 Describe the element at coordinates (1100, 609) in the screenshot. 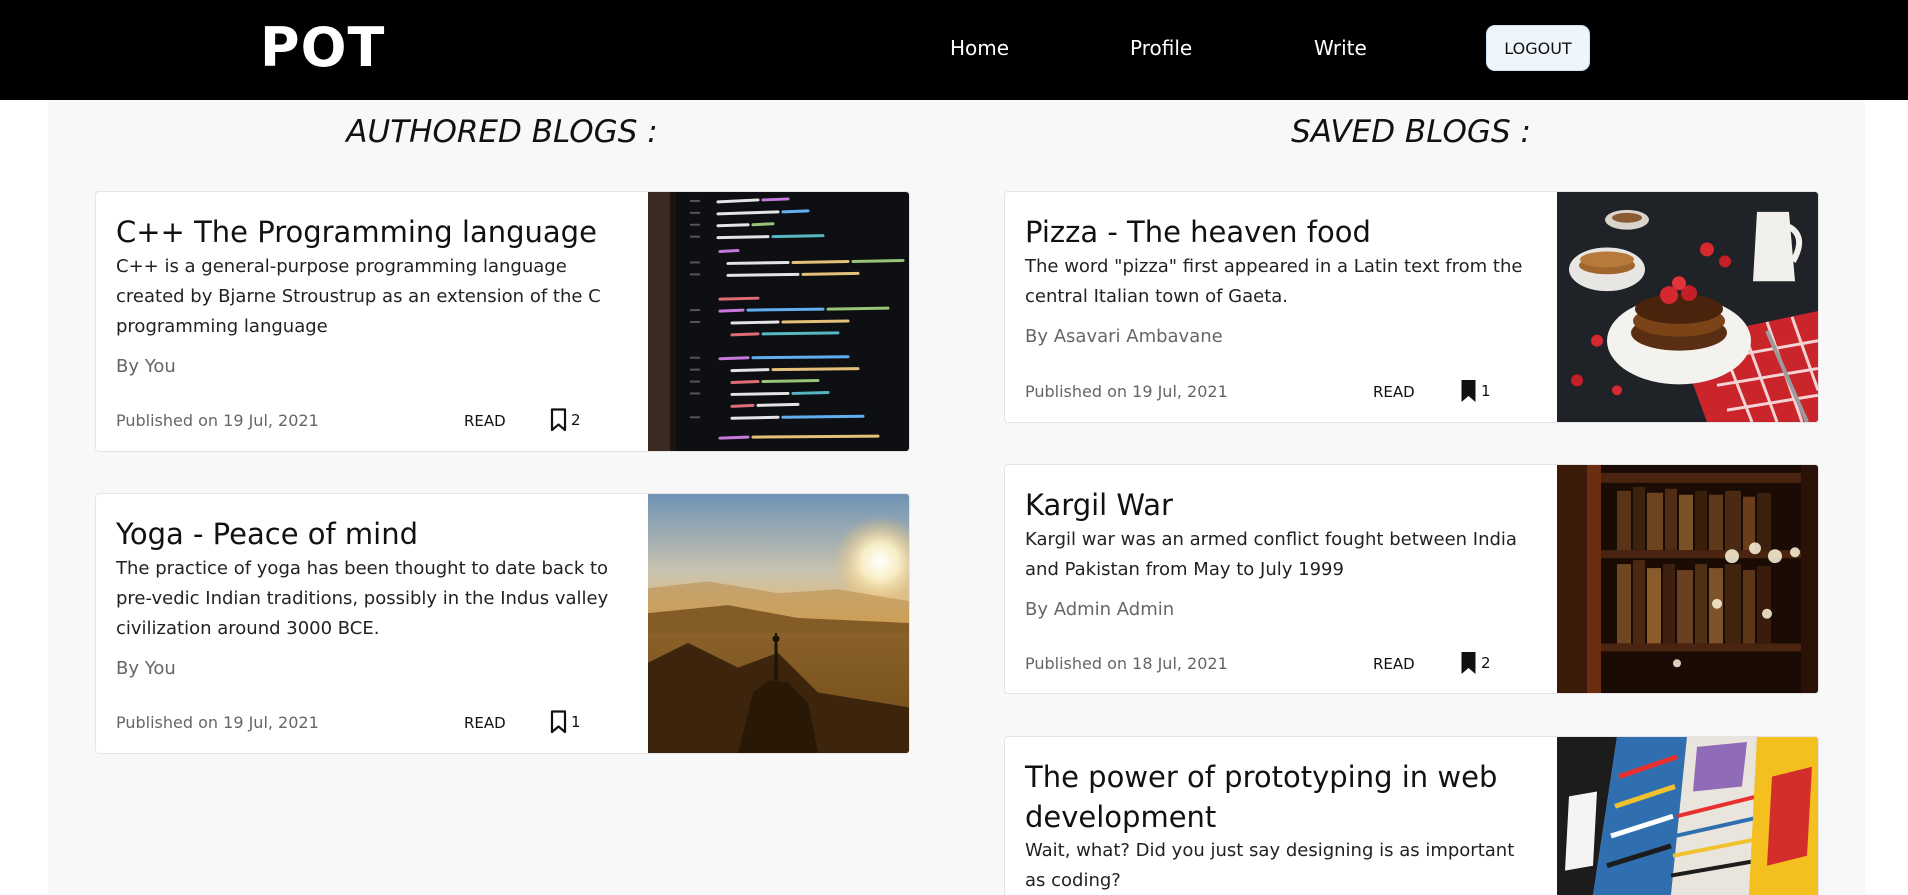

I see `blog-author: By Admin Admin` at that location.